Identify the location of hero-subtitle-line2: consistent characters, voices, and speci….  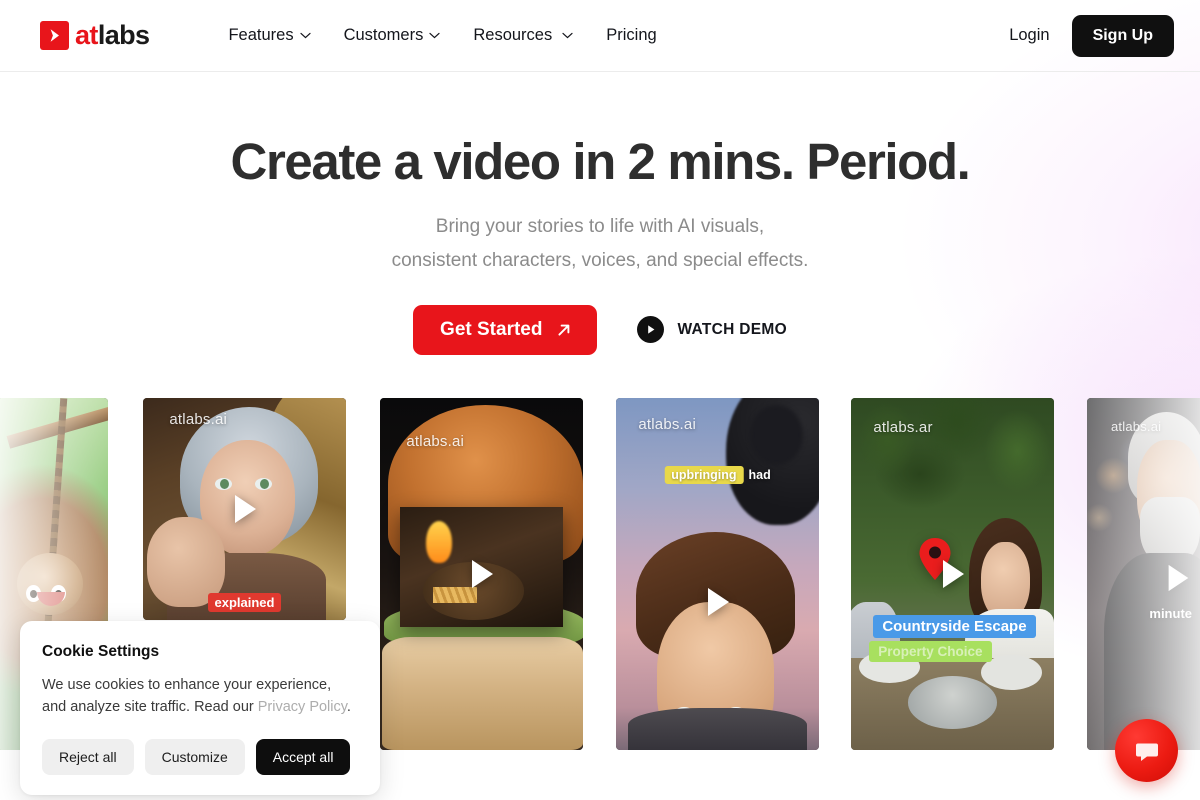
(600, 260).